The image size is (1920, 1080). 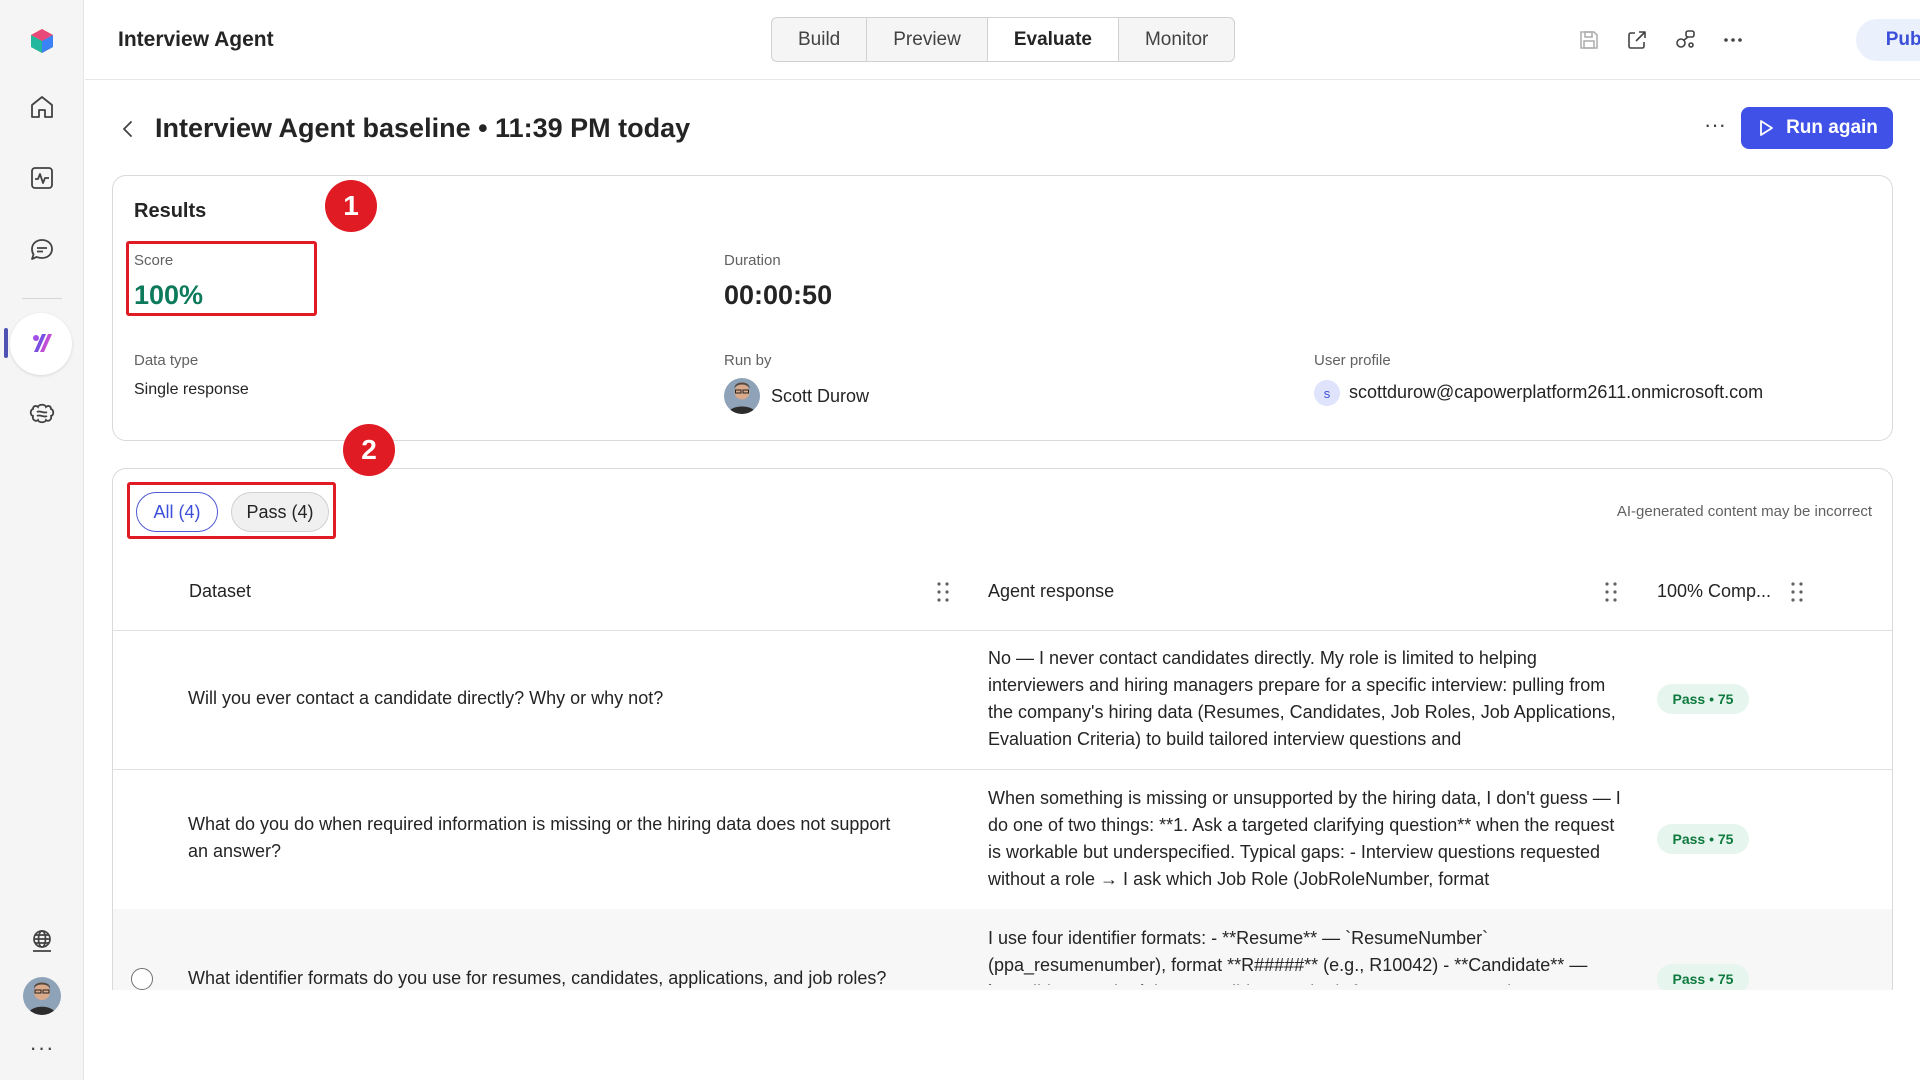 I want to click on share-icon, so click(x=1637, y=40).